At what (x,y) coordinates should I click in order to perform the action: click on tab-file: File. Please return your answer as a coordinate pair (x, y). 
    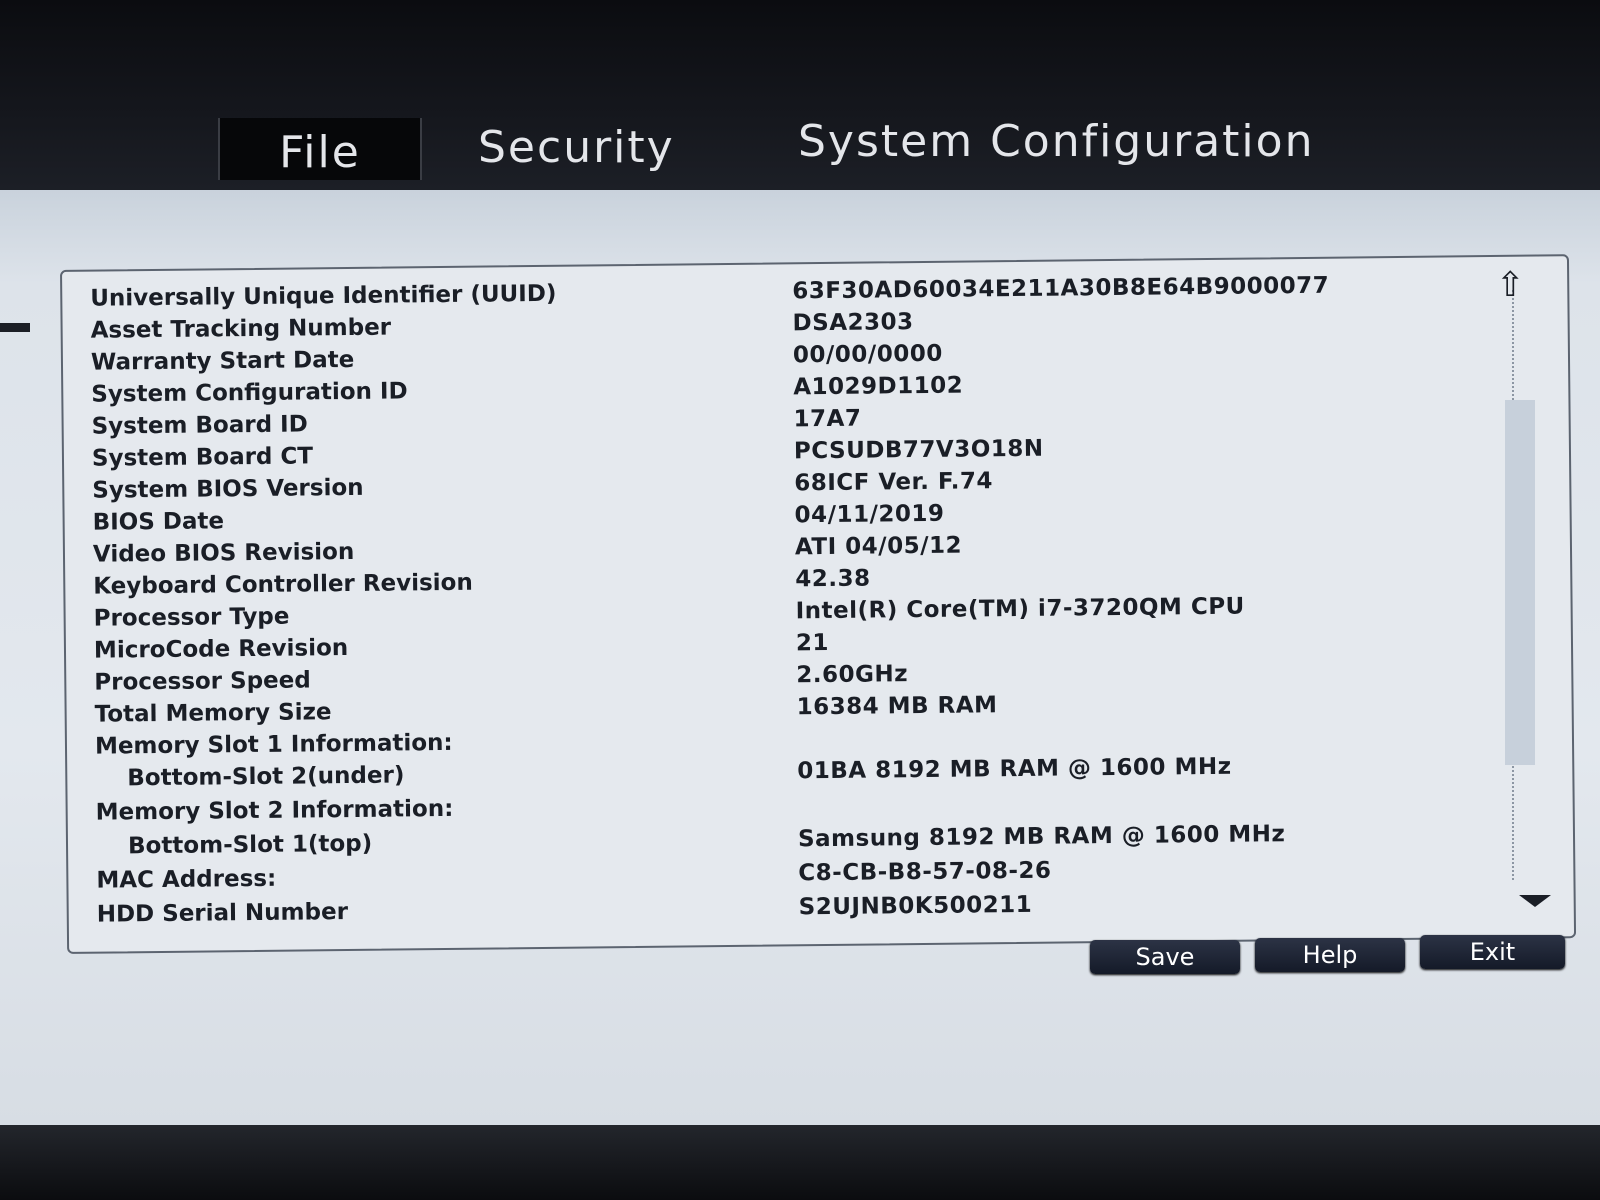
    Looking at the image, I should click on (320, 149).